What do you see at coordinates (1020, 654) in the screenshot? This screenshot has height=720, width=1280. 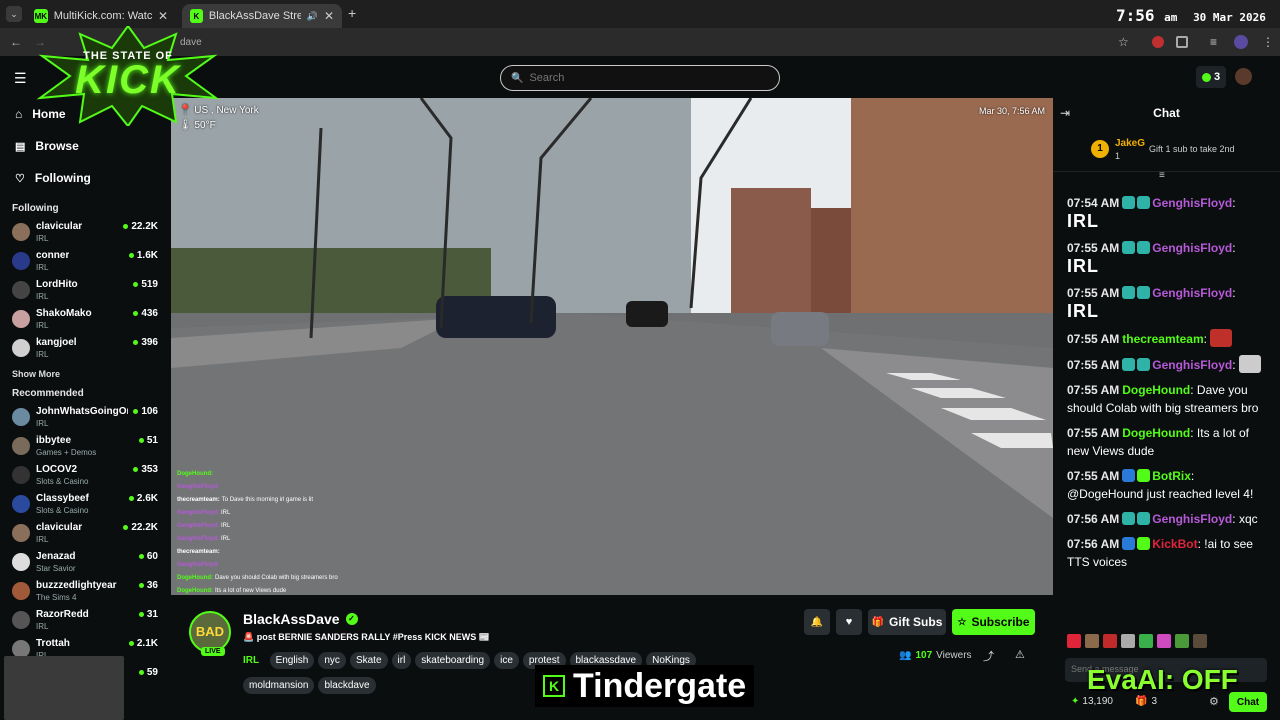 I see `report-icon: ⚠` at bounding box center [1020, 654].